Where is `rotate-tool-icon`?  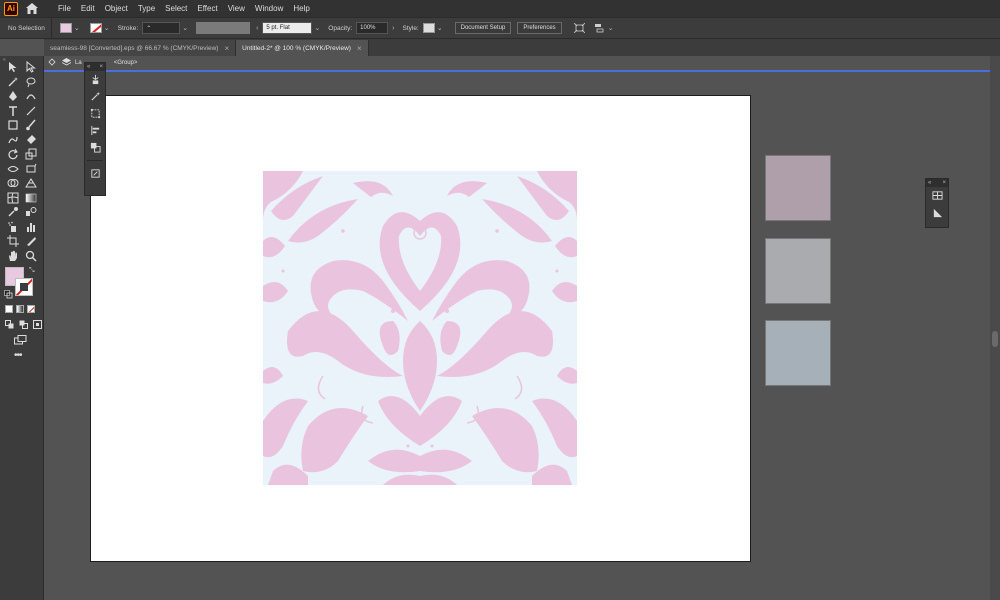
rotate-tool-icon is located at coordinates (13, 154).